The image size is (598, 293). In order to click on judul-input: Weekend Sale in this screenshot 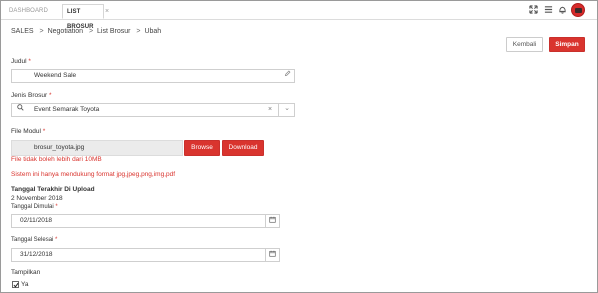, I will do `click(153, 76)`.